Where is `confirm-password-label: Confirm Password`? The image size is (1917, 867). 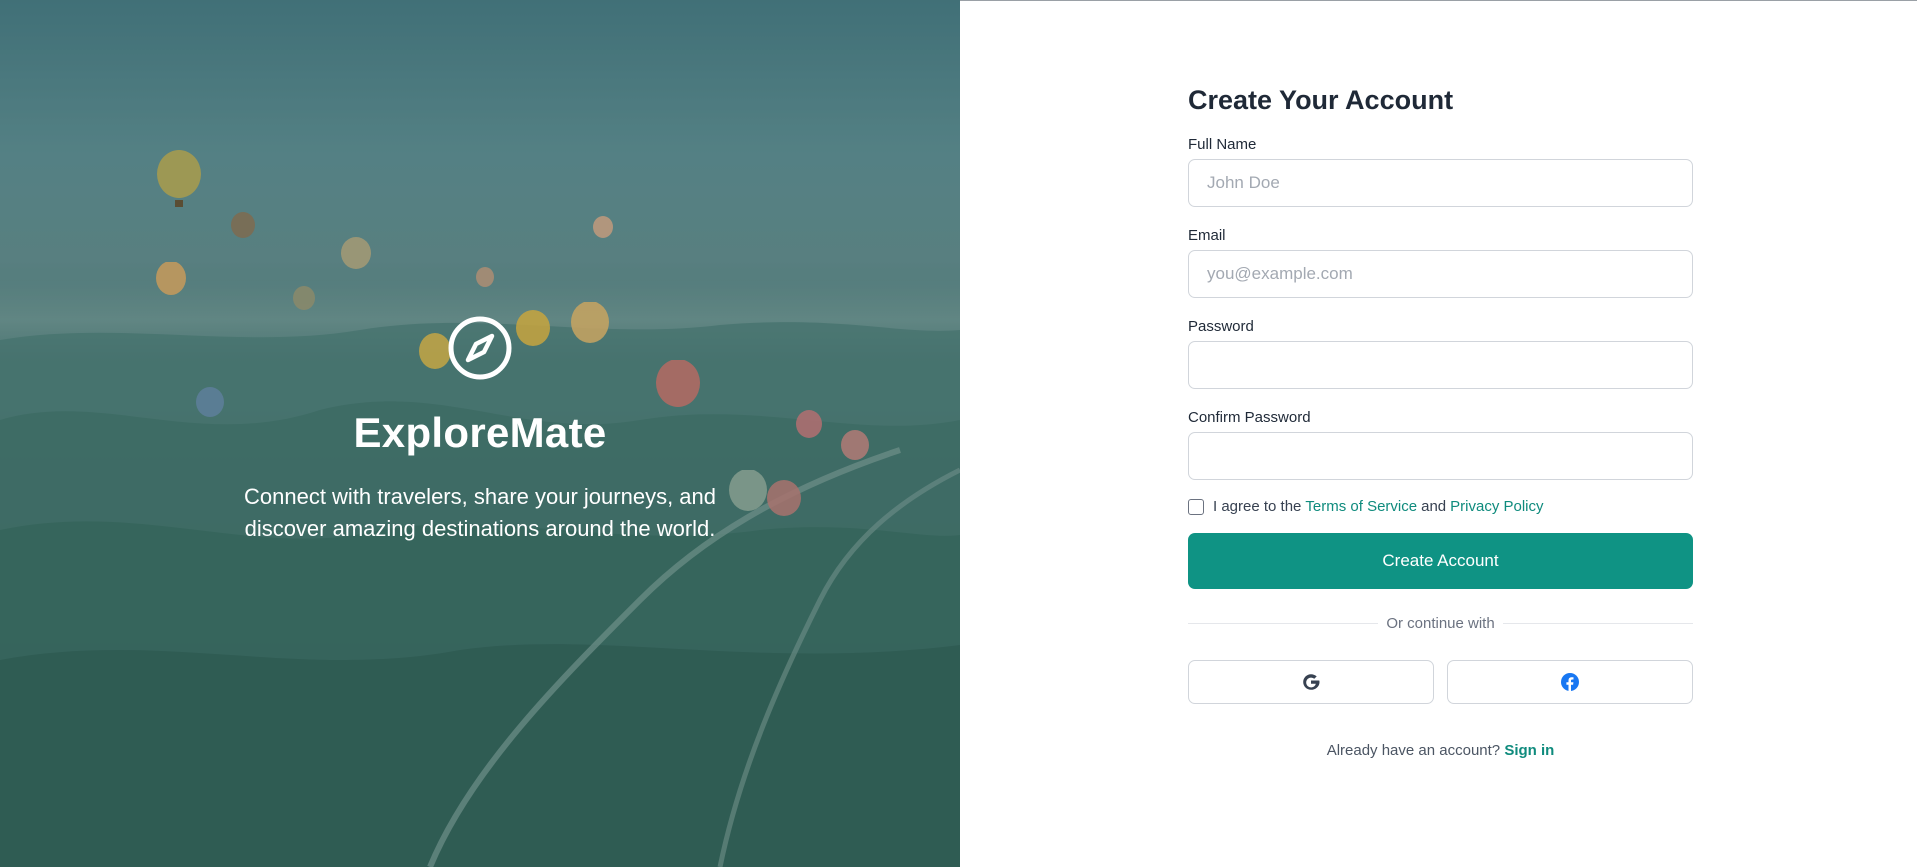
confirm-password-label: Confirm Password is located at coordinates (1249, 417).